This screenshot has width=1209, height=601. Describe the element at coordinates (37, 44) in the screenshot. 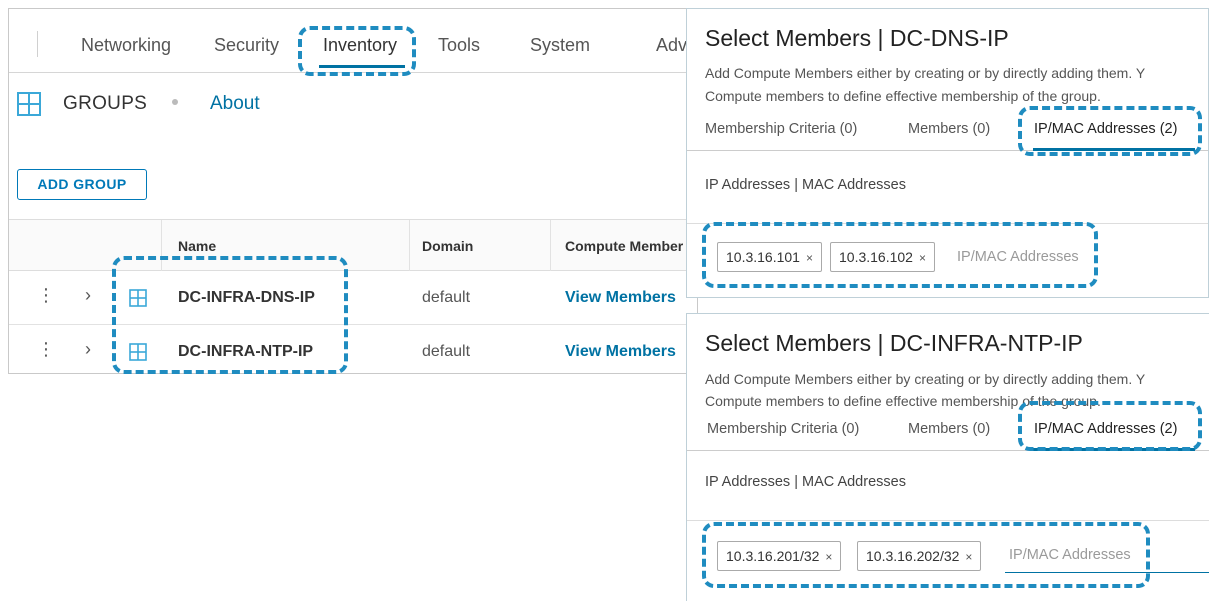

I see `nav-divider` at that location.